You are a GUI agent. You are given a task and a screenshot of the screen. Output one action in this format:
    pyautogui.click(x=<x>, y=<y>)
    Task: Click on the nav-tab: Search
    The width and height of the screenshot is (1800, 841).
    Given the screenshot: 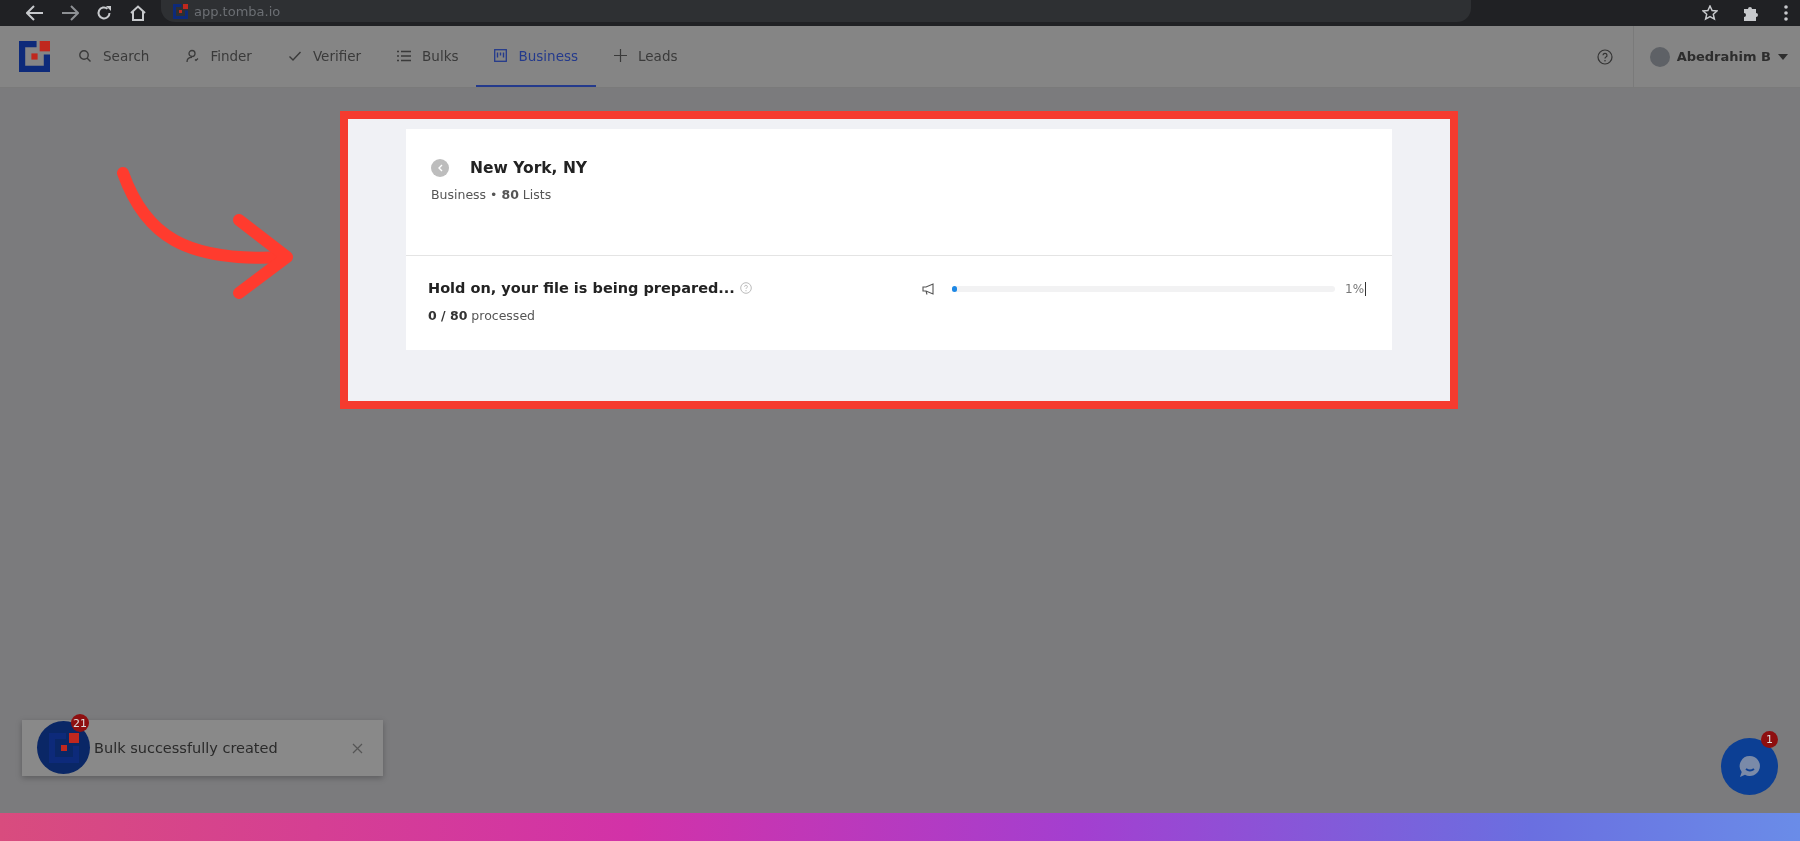 What is the action you would take?
    pyautogui.click(x=114, y=56)
    